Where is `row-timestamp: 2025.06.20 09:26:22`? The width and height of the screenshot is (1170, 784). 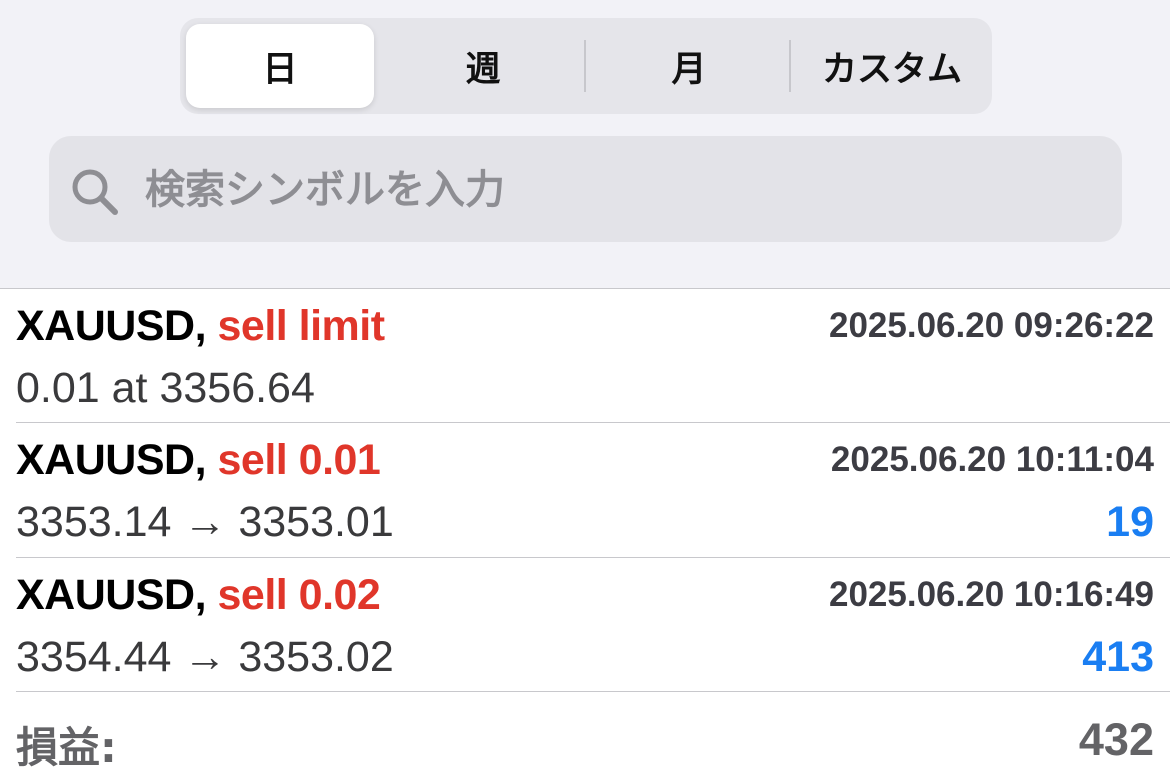
row-timestamp: 2025.06.20 09:26:22 is located at coordinates (991, 325).